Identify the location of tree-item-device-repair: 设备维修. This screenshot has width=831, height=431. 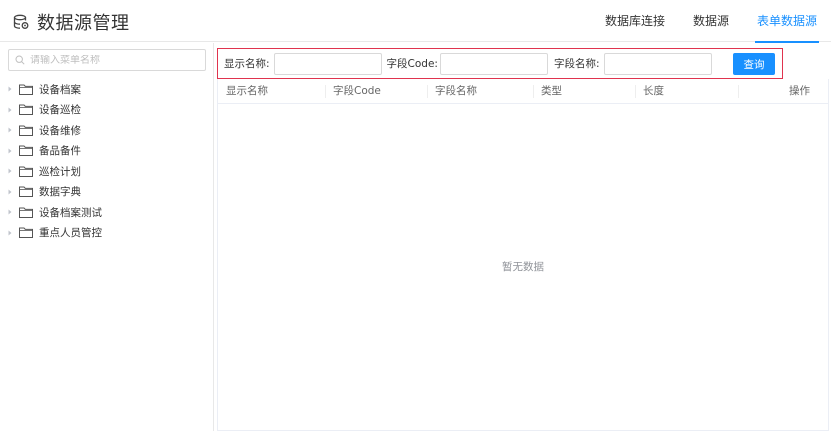
(54, 130).